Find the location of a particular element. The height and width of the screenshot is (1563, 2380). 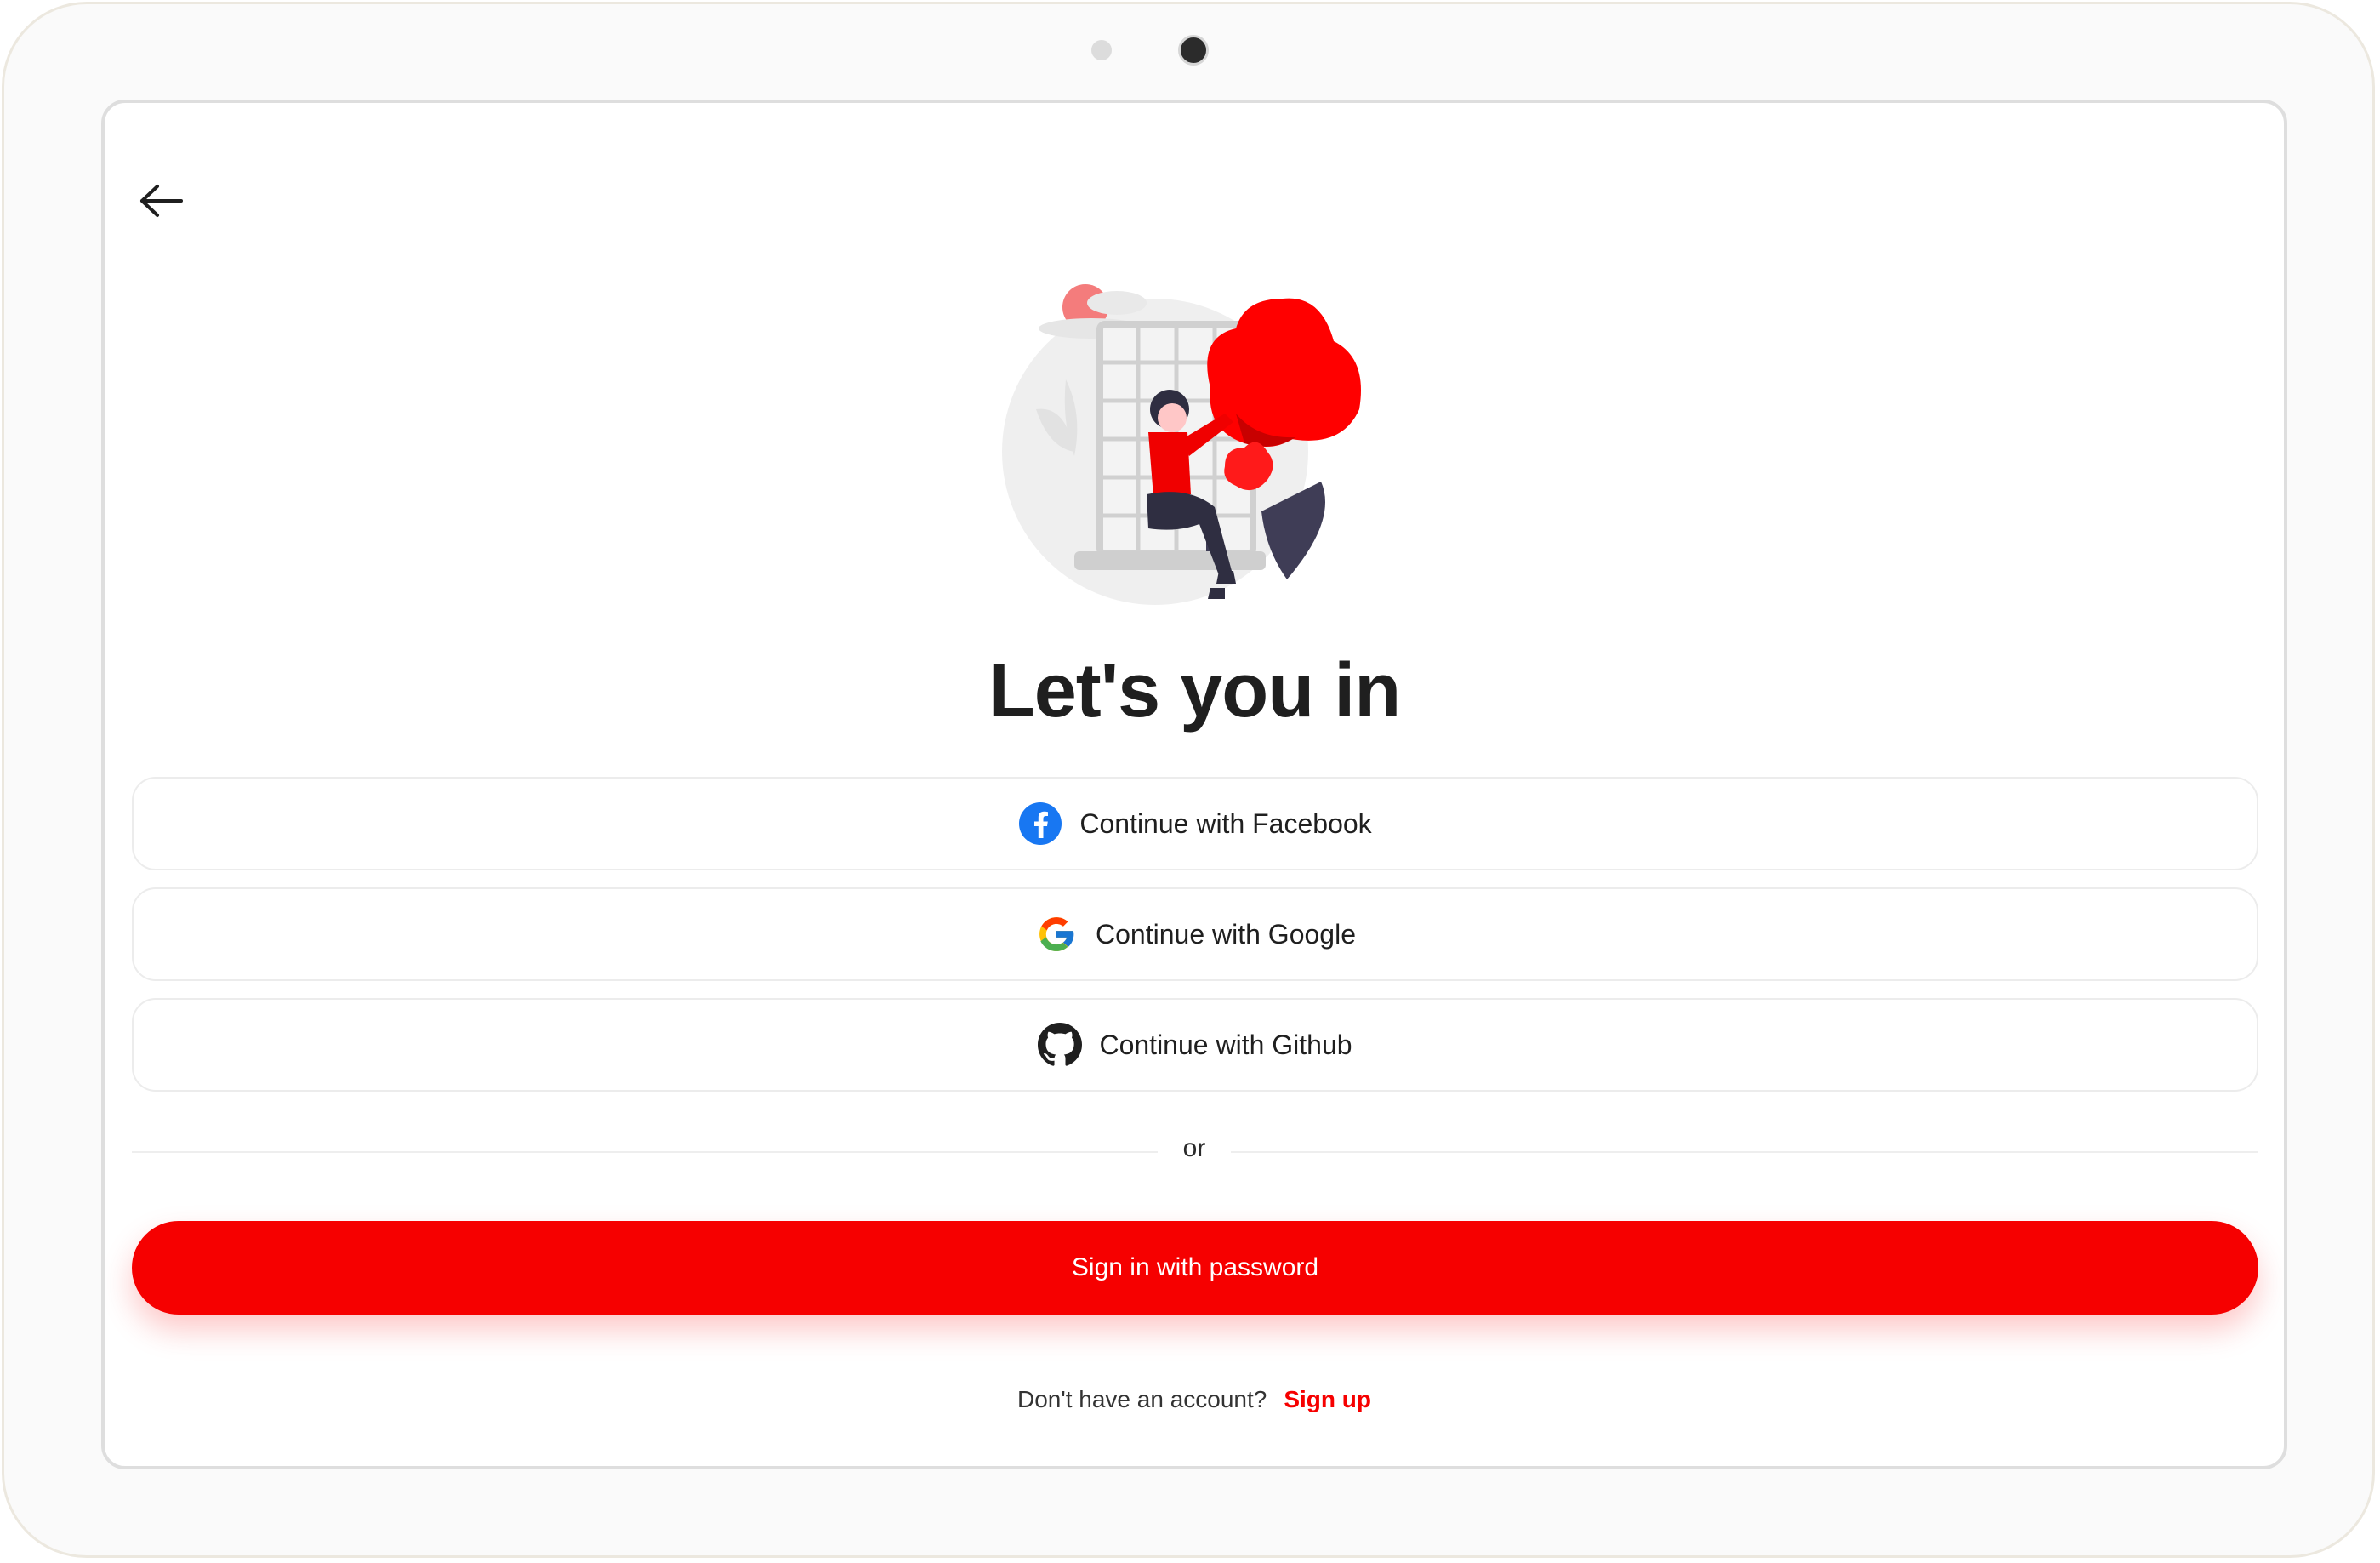

facebook-button-label: Continue with Facebook is located at coordinates (1225, 823).